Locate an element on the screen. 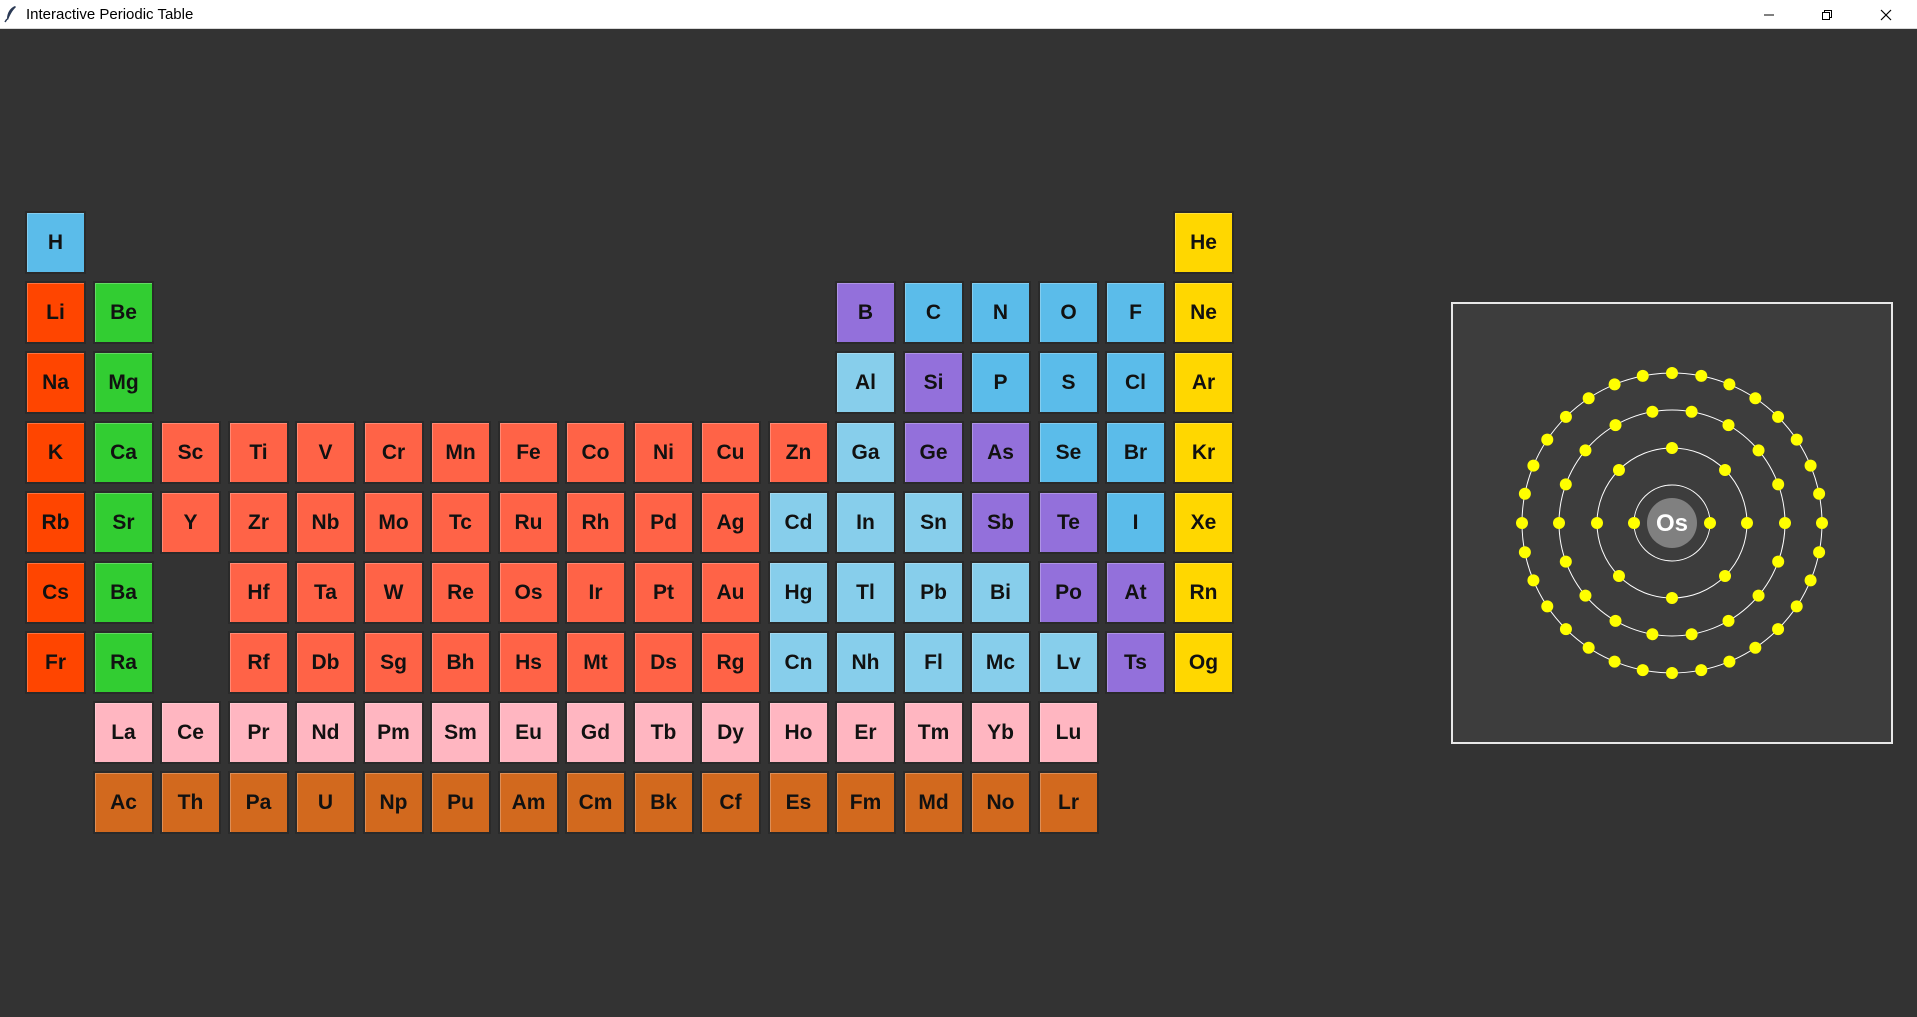  element-ba: Ba is located at coordinates (123, 592).